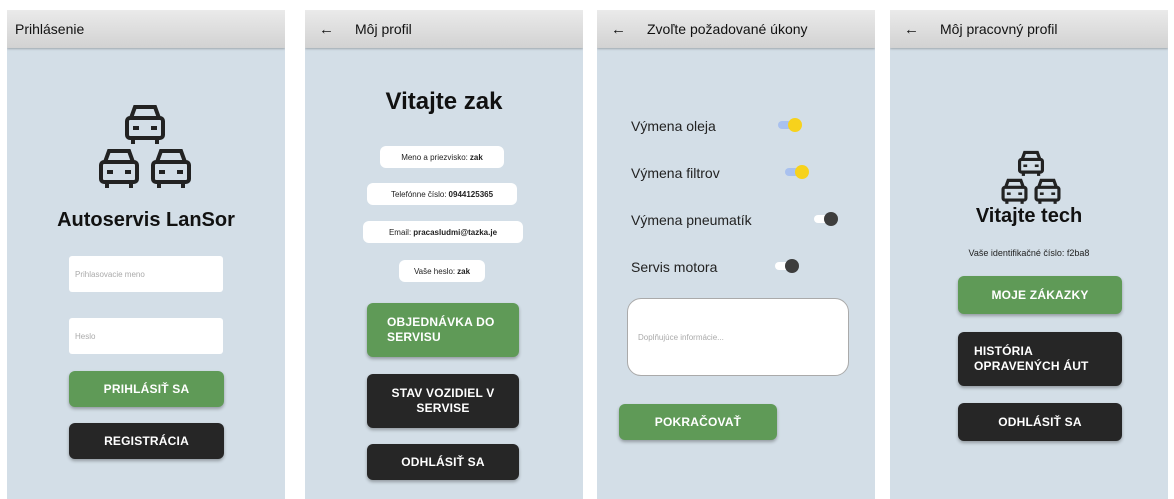  What do you see at coordinates (826, 219) in the screenshot?
I see `task-tires-toggle` at bounding box center [826, 219].